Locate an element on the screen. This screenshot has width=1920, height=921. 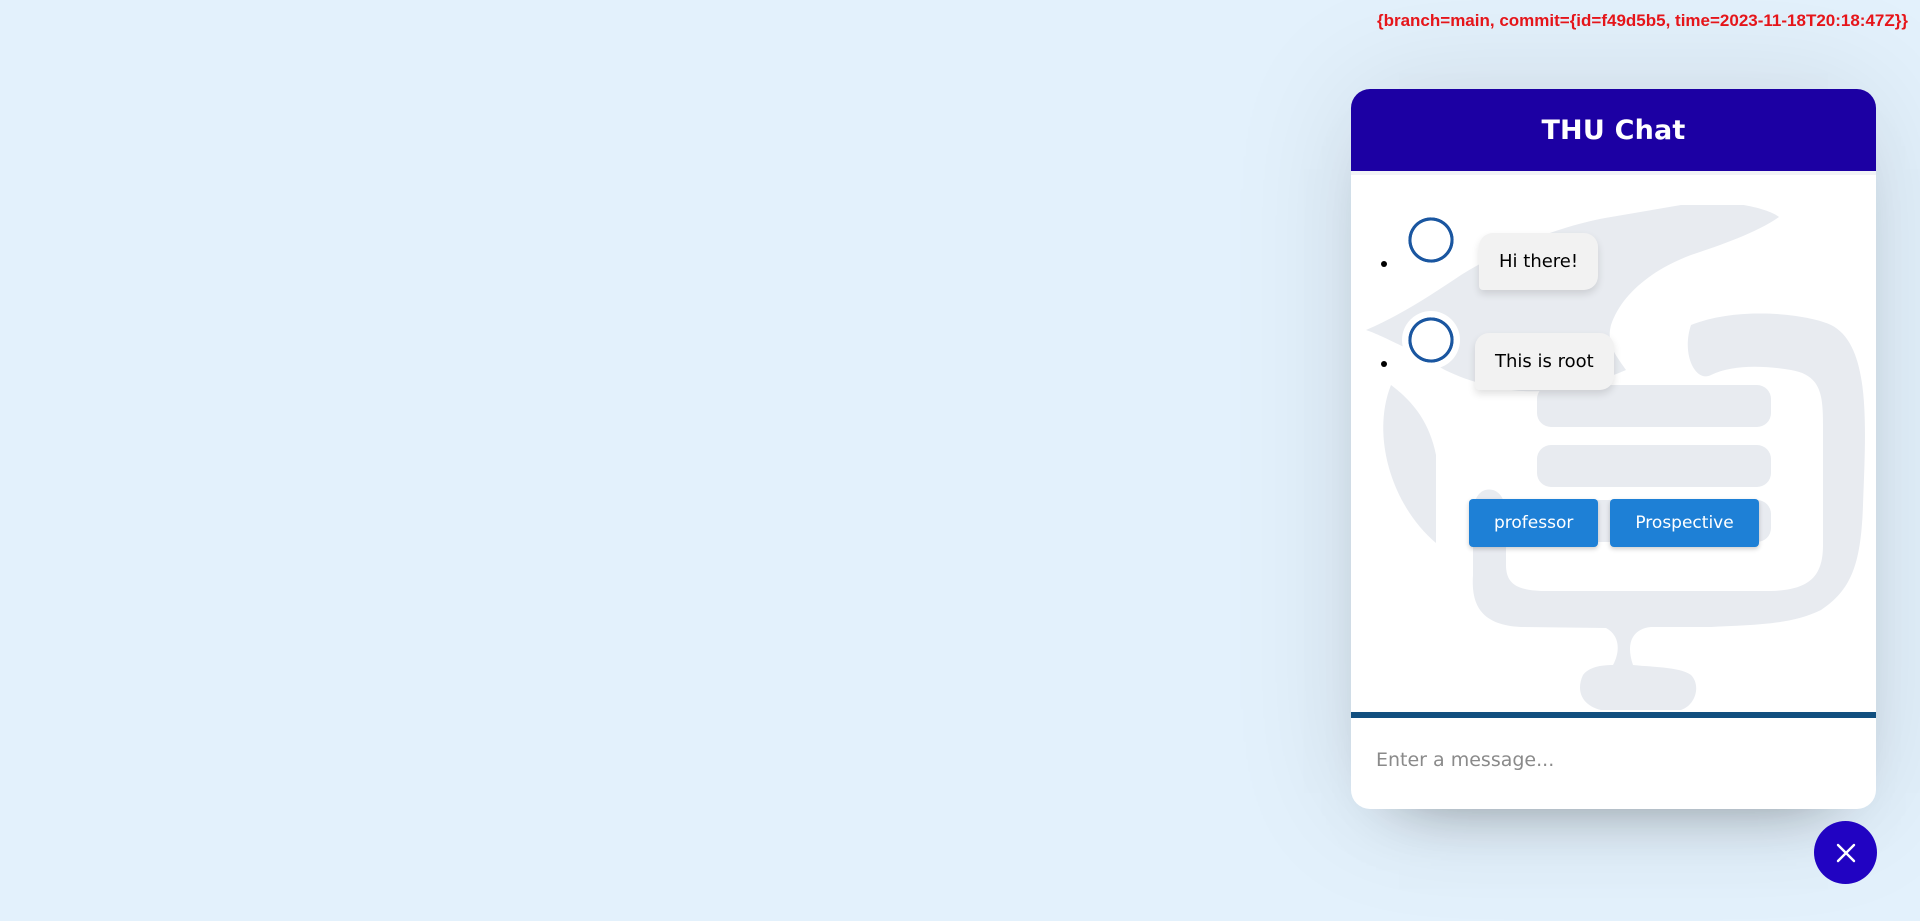
chat-message-bubble: This is root is located at coordinates (1544, 361).